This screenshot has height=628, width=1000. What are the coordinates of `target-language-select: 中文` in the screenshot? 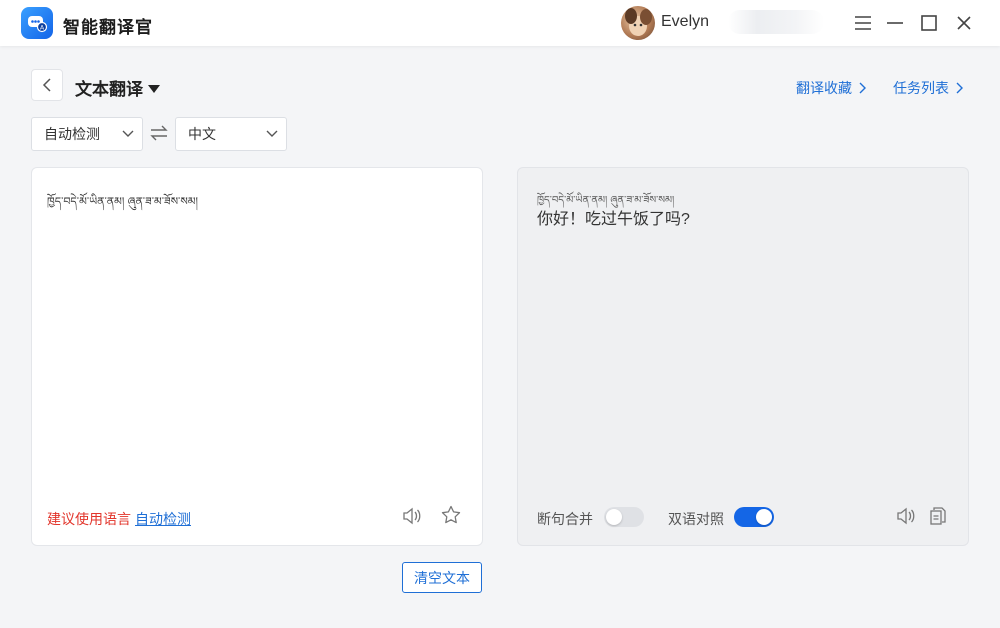 It's located at (231, 134).